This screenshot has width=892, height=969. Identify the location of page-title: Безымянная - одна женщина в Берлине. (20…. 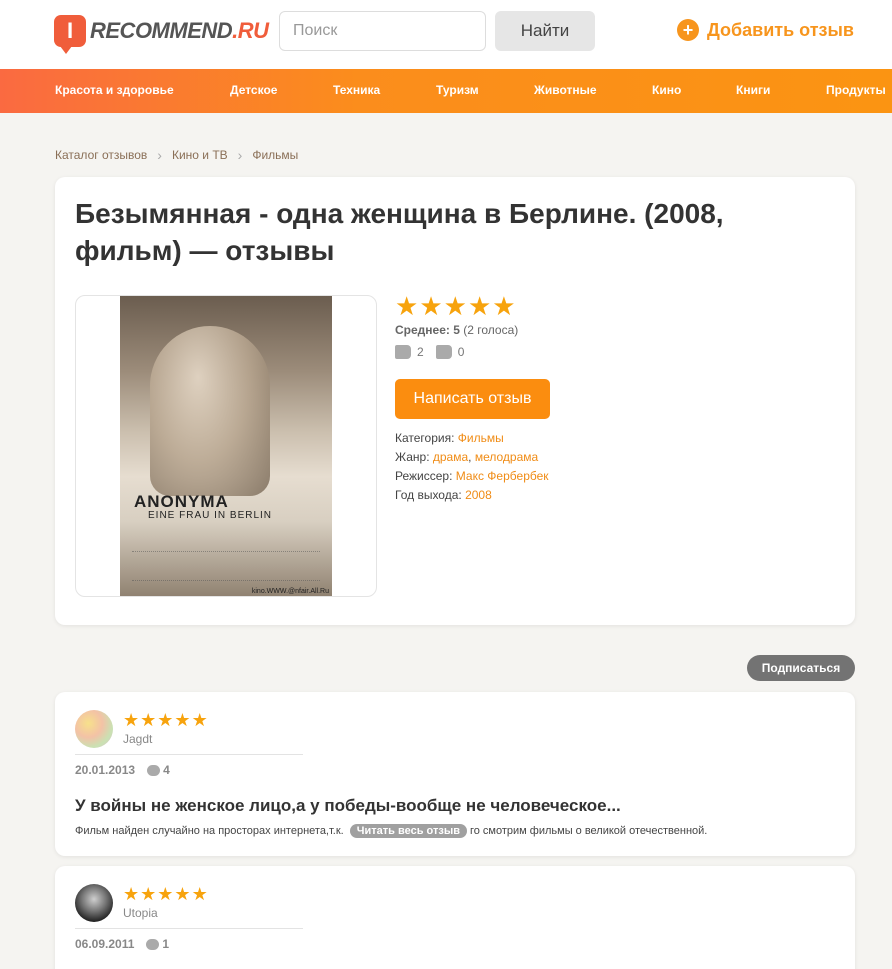
(399, 232).